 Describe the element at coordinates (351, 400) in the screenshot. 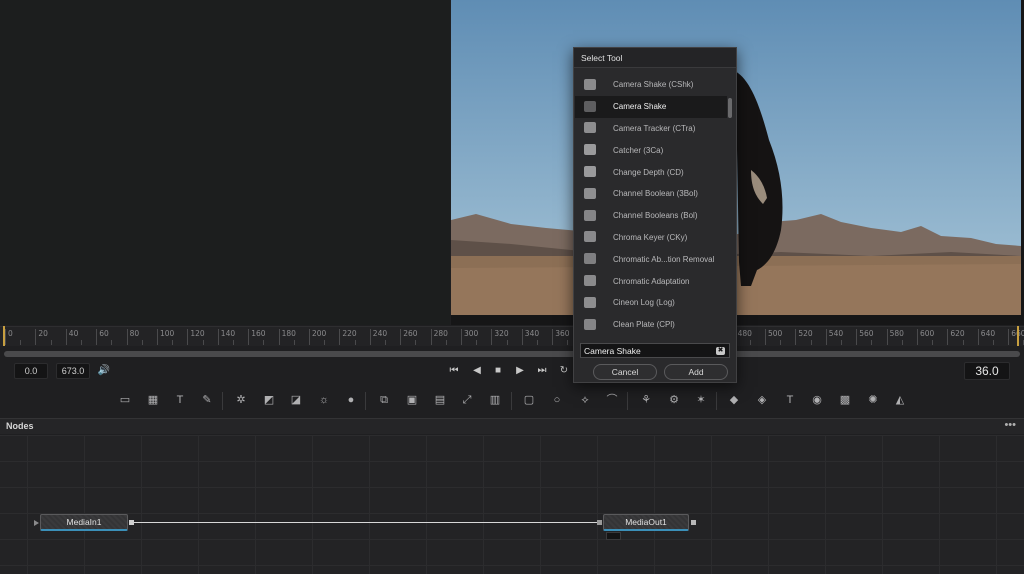

I see `hue-icon: ●` at that location.